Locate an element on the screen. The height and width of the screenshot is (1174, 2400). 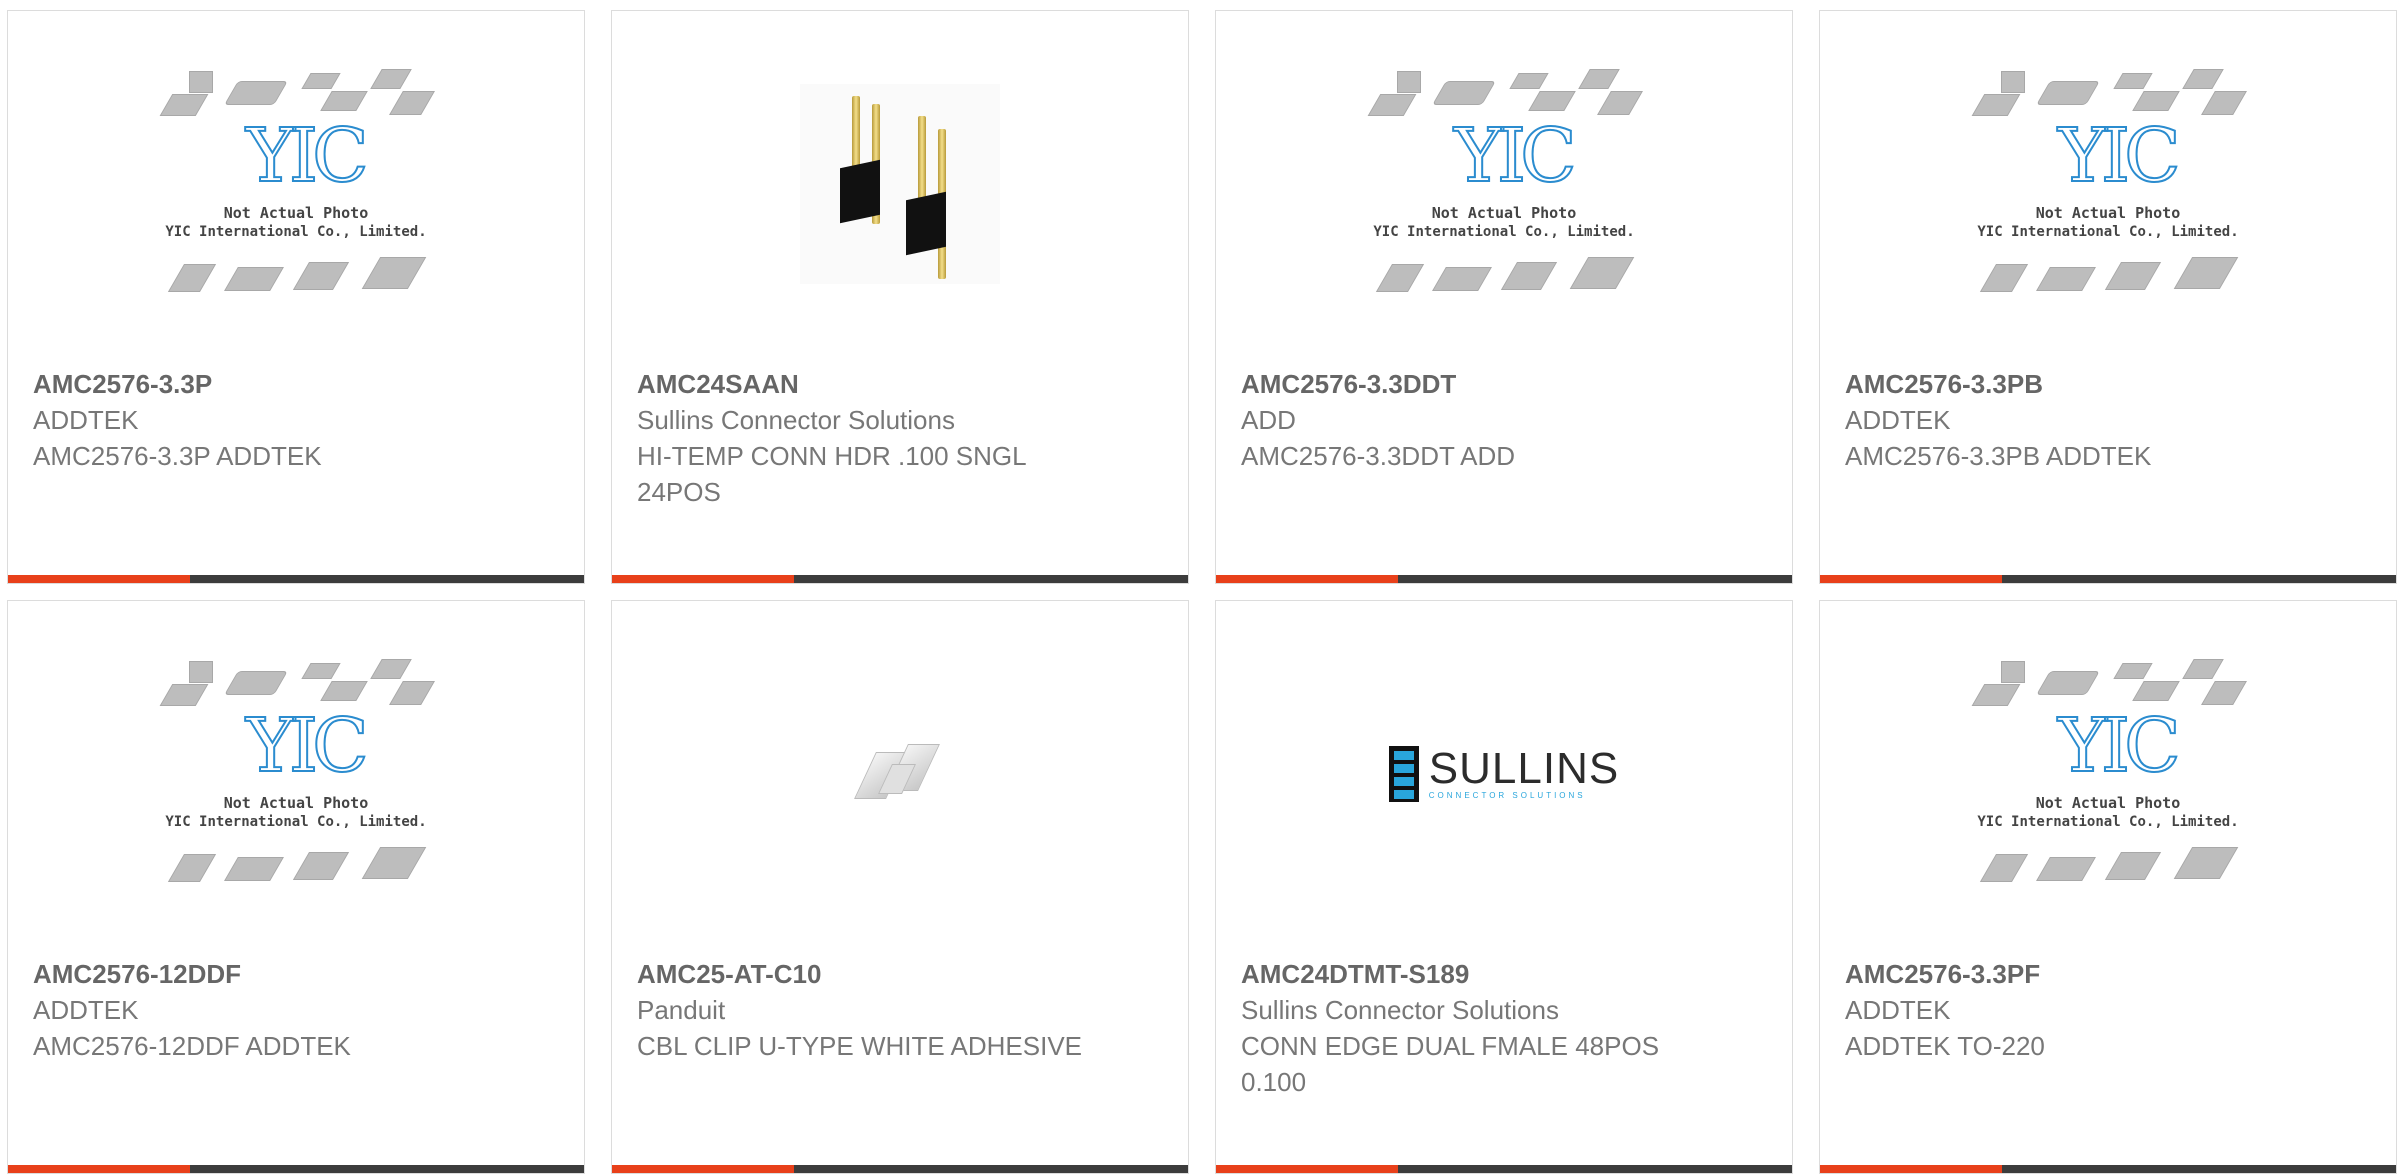
manufacturer: Panduit is located at coordinates (681, 1010).